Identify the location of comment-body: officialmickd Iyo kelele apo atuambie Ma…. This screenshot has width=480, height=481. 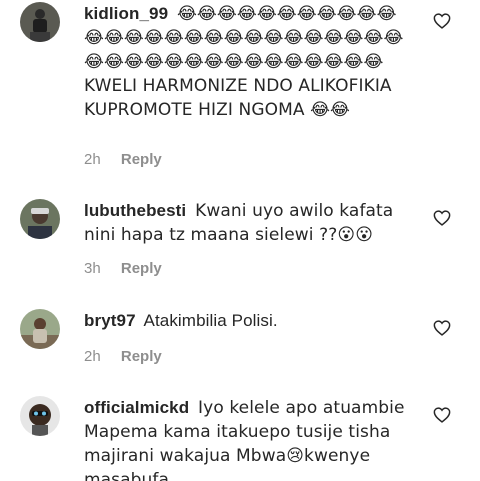
(247, 438).